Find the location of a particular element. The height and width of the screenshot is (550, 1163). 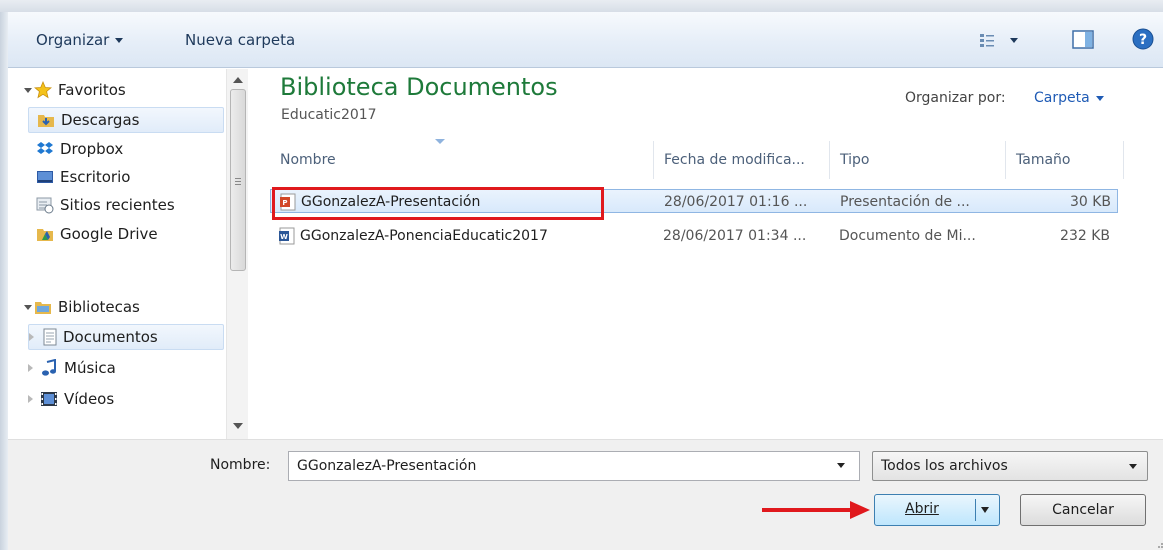

nav-group-favoritos: Favoritos is located at coordinates (115, 90).